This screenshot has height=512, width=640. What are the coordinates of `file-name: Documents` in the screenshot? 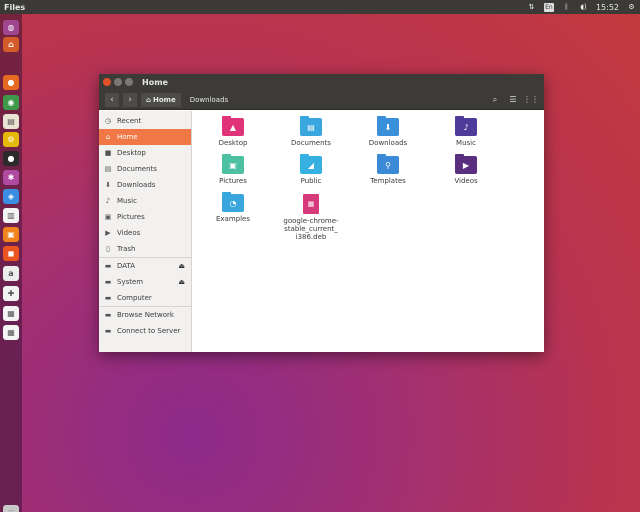 It's located at (311, 143).